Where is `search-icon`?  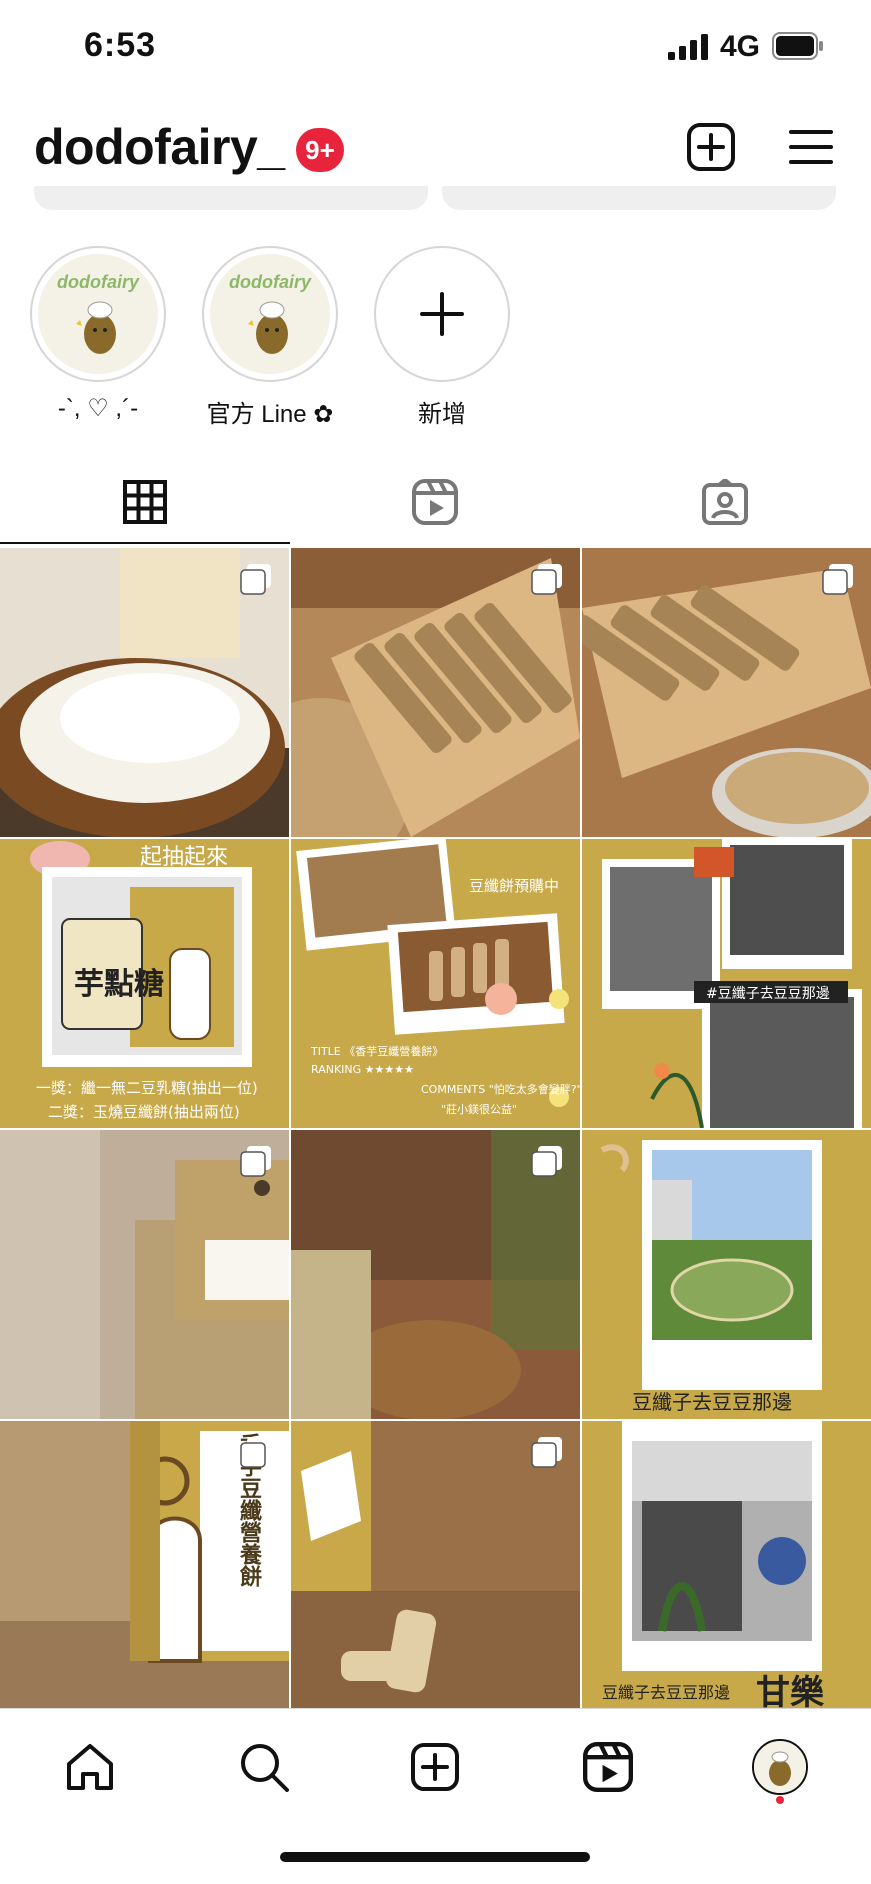 search-icon is located at coordinates (265, 1768).